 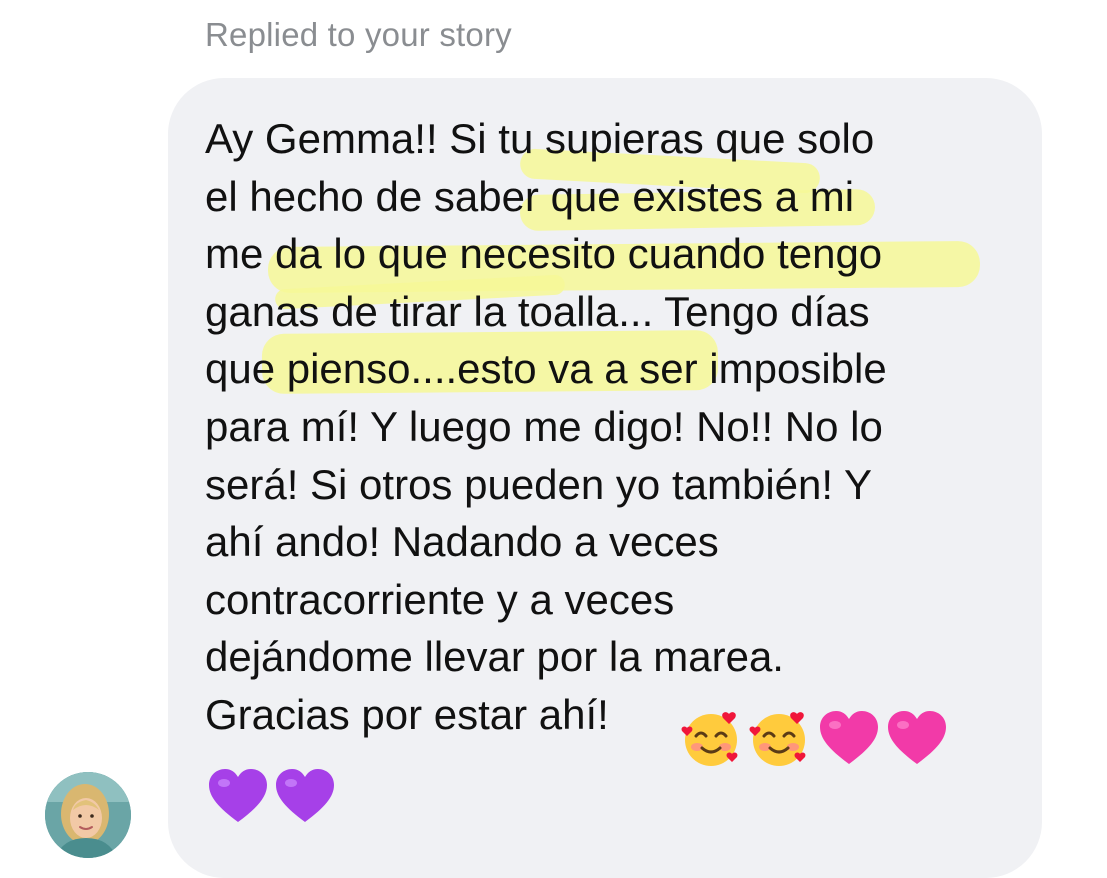 What do you see at coordinates (537, 311) in the screenshot?
I see `message-line: ganas de tirar la toalla... Tengo días` at bounding box center [537, 311].